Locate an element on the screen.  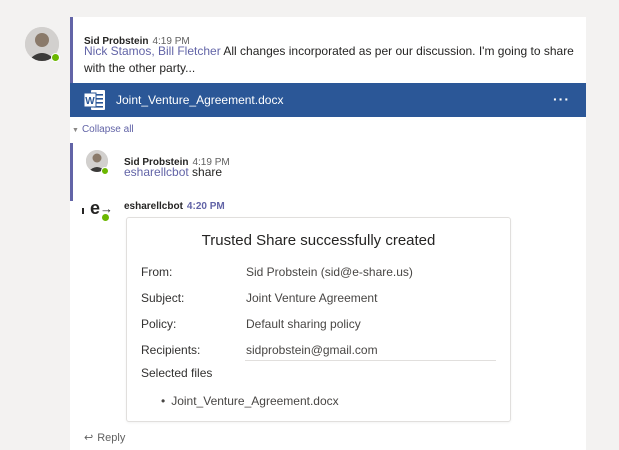
row-value: Joint Venture Agreement is located at coordinates (312, 298).